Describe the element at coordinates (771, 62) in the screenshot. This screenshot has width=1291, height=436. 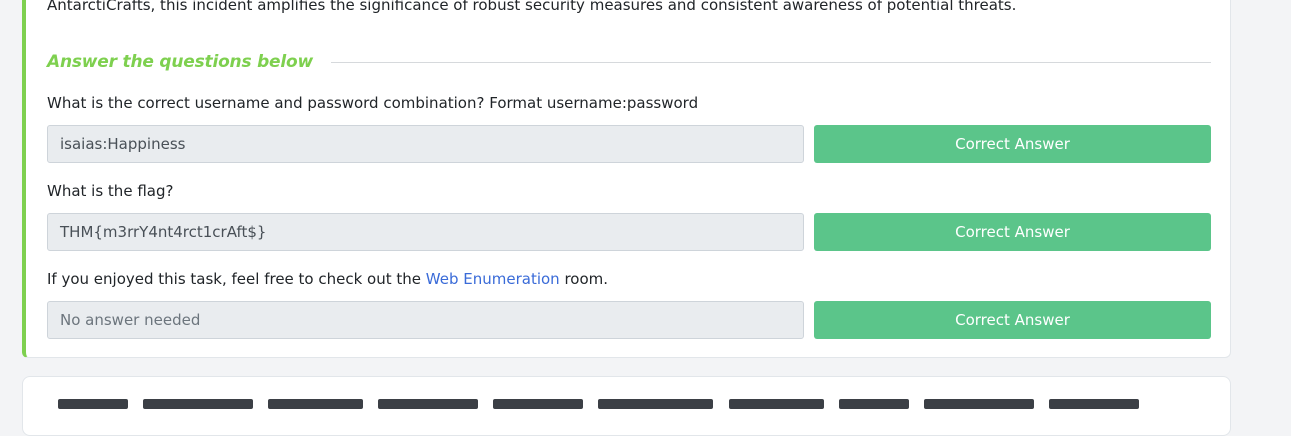
I see `section-divider` at that location.